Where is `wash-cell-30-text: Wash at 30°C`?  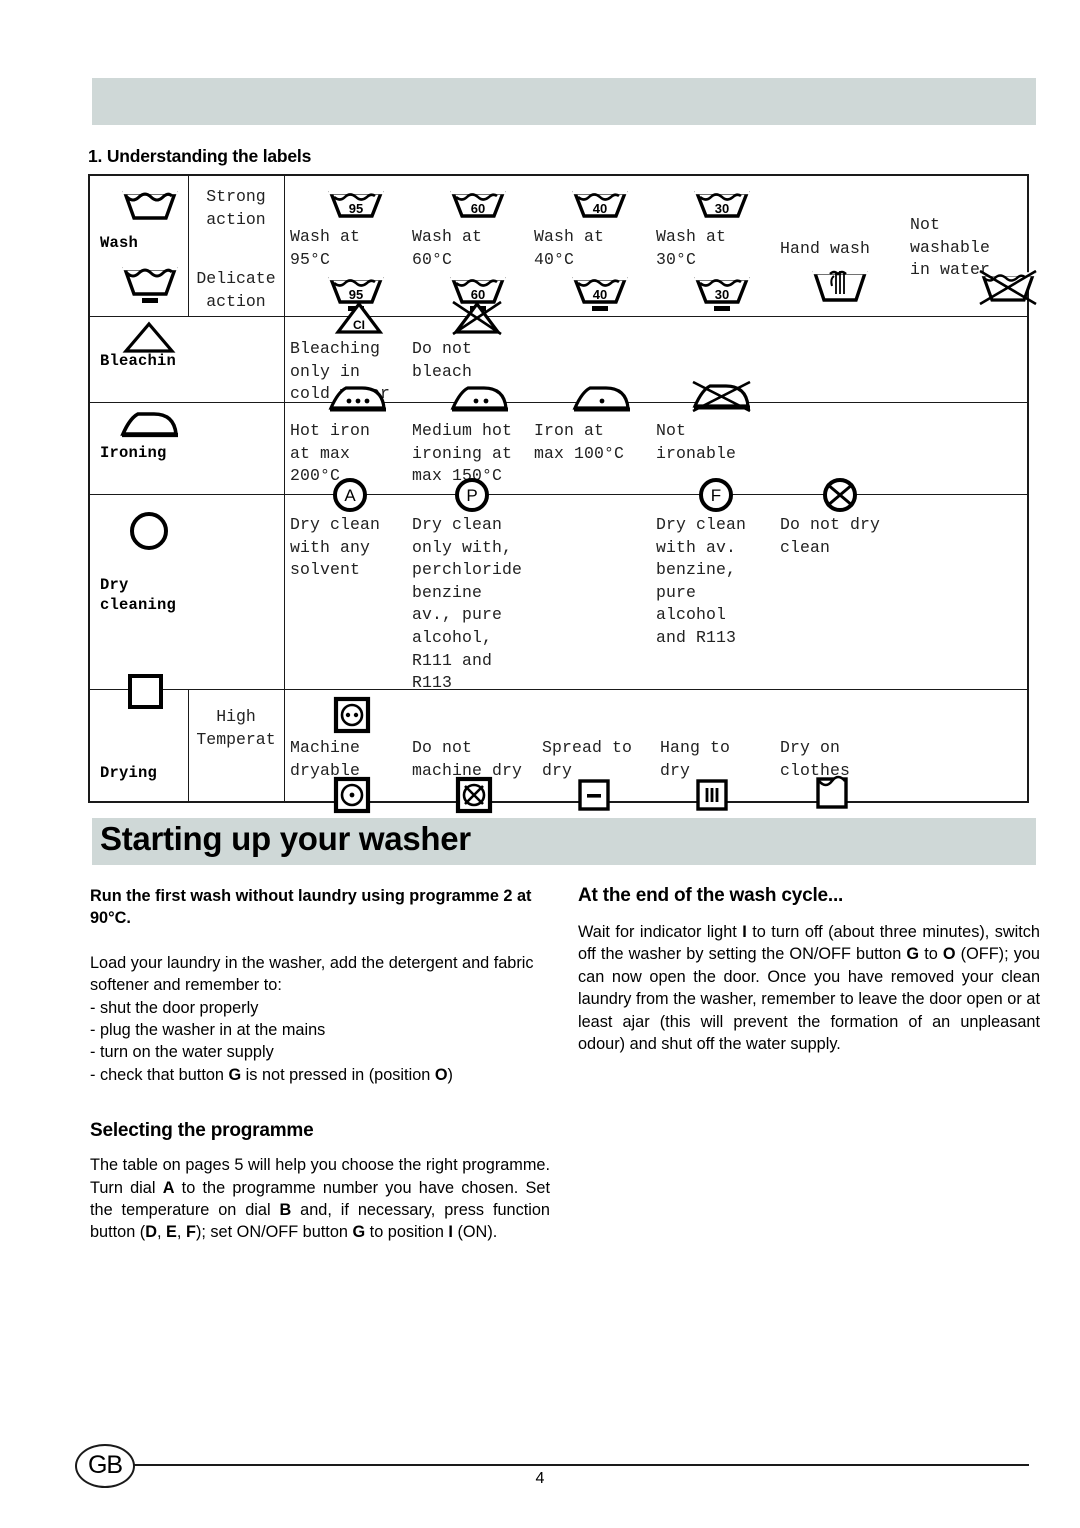 wash-cell-30-text: Wash at 30°C is located at coordinates (691, 248).